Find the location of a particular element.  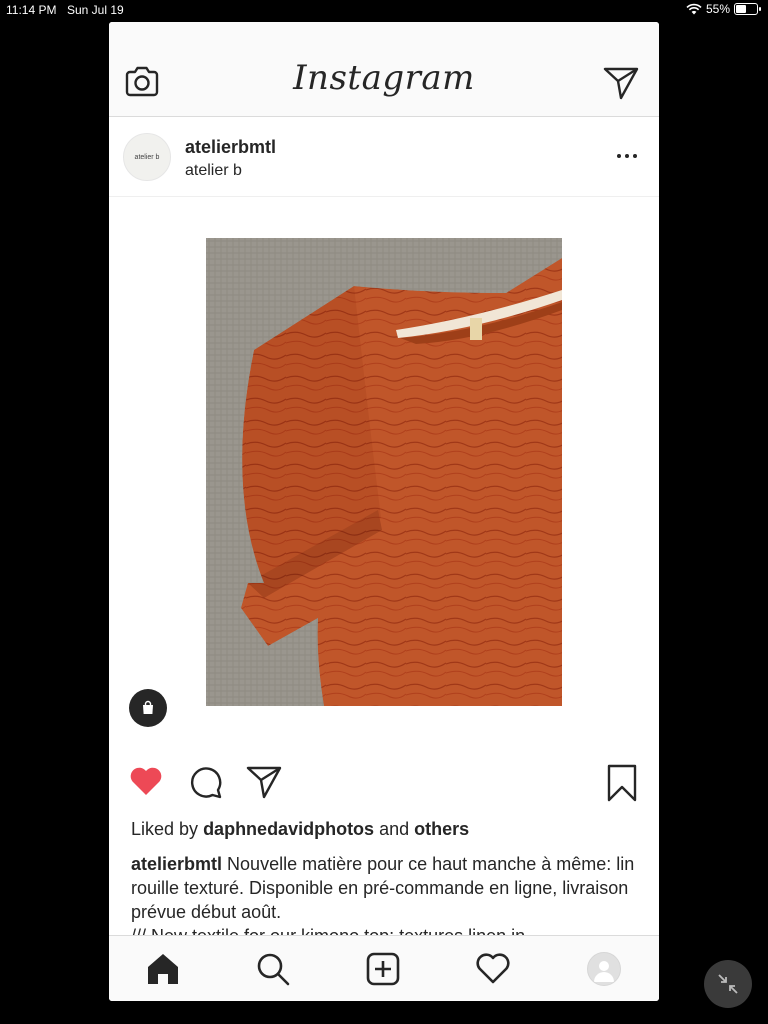

likes-summary: Liked by daphnedavidphotos and others is located at coordinates (300, 829).